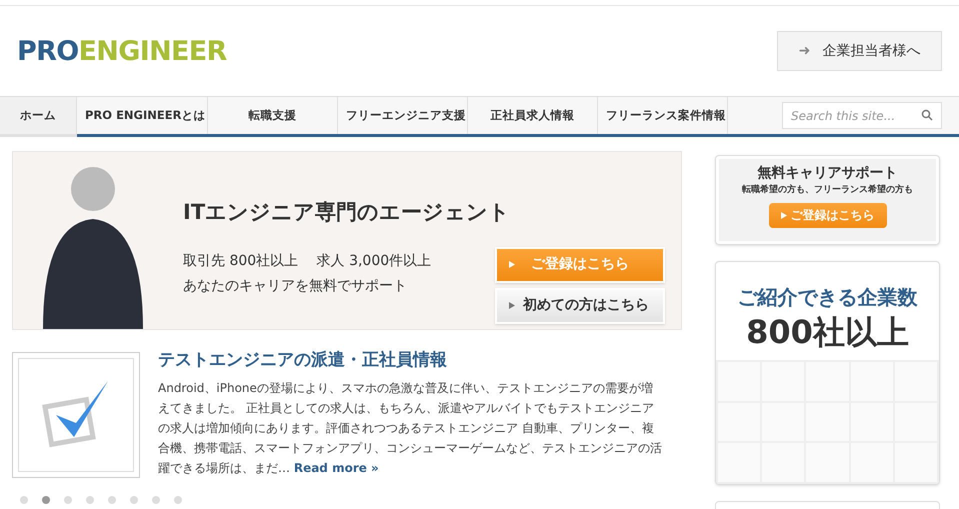  I want to click on hero-subtitle: あなたのキャリアを無料でサポート, so click(295, 286).